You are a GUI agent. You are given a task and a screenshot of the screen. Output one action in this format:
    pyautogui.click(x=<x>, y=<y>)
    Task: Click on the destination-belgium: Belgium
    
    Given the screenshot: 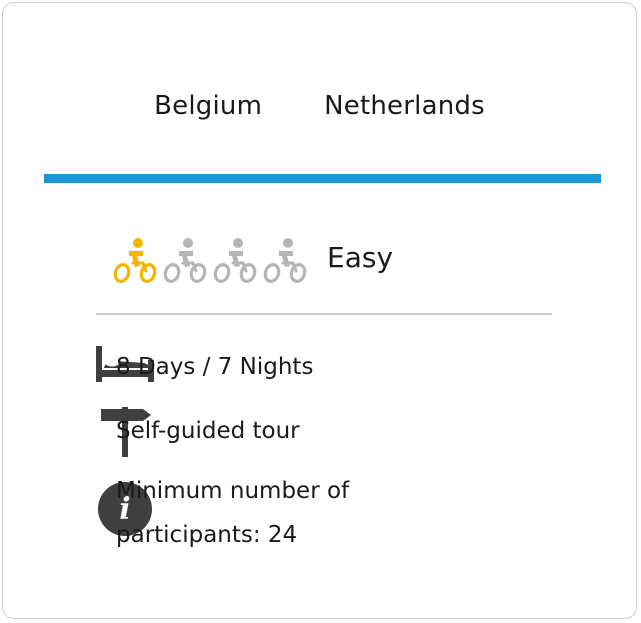 What is the action you would take?
    pyautogui.click(x=208, y=106)
    